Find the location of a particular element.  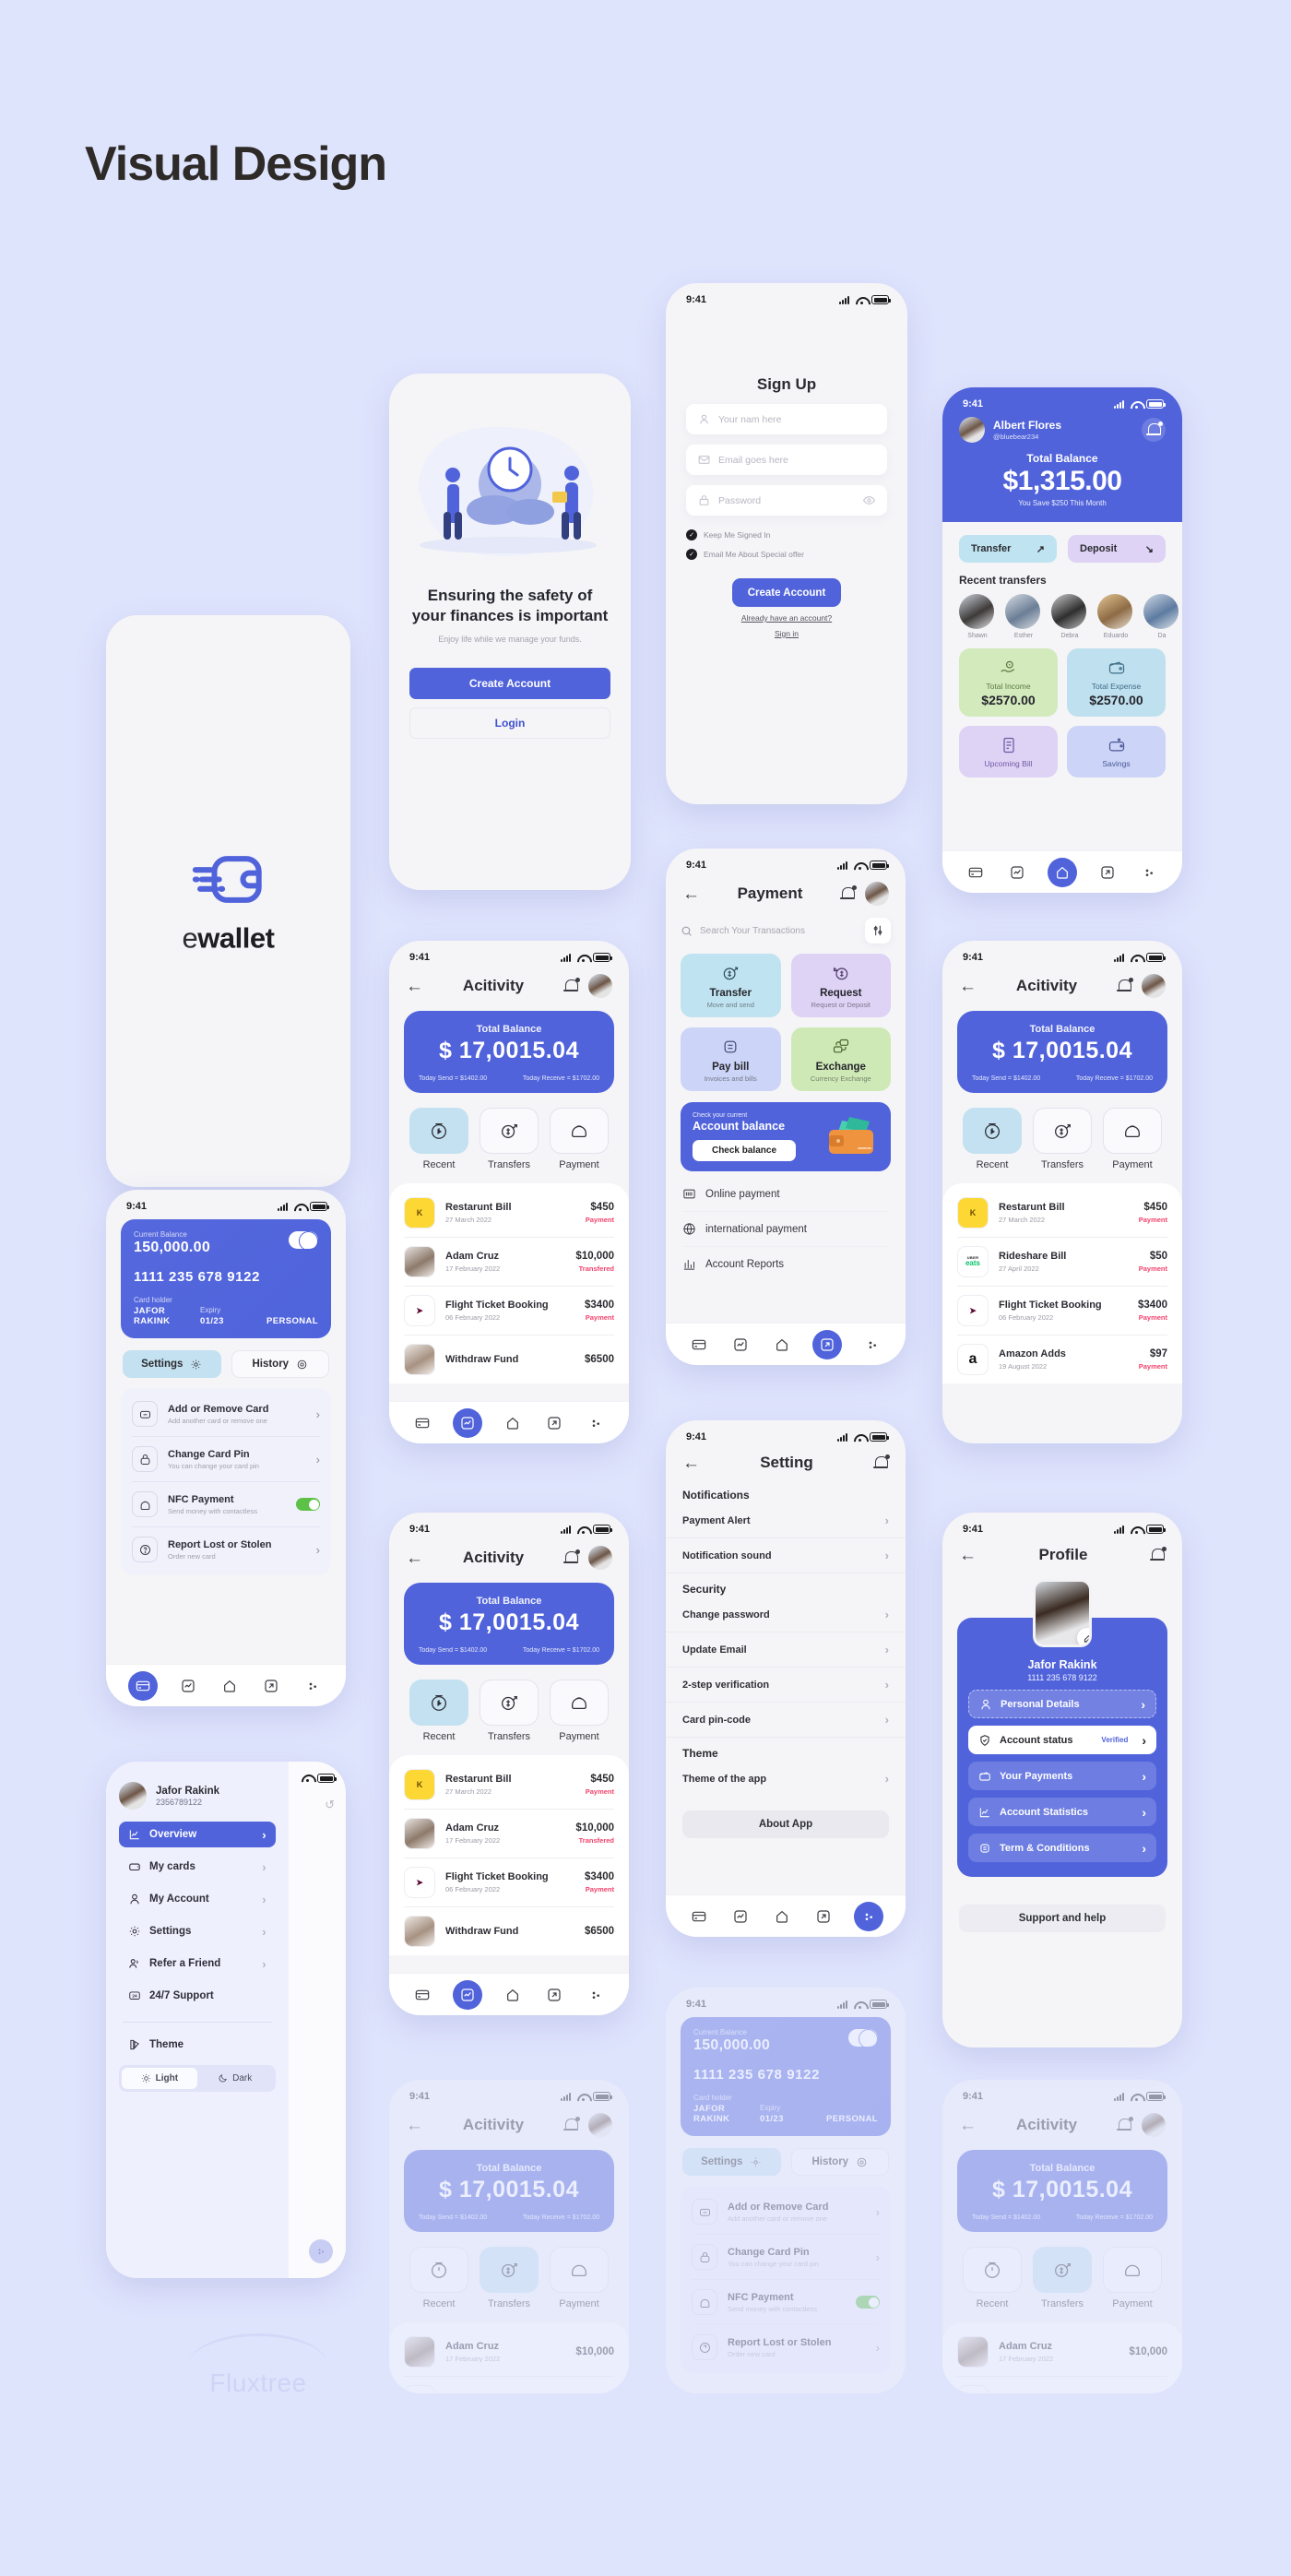

list-item: Esther is located at coordinates (1023, 616).